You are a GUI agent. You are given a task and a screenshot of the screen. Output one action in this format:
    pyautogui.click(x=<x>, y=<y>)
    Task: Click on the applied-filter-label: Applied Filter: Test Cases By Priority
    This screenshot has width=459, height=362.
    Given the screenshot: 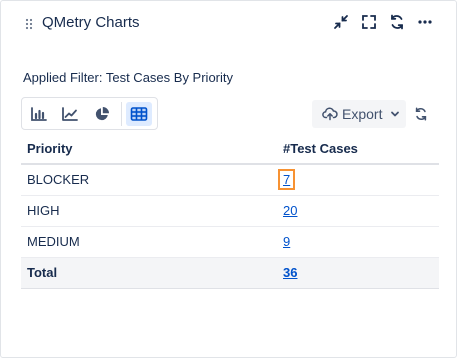 What is the action you would take?
    pyautogui.click(x=128, y=77)
    